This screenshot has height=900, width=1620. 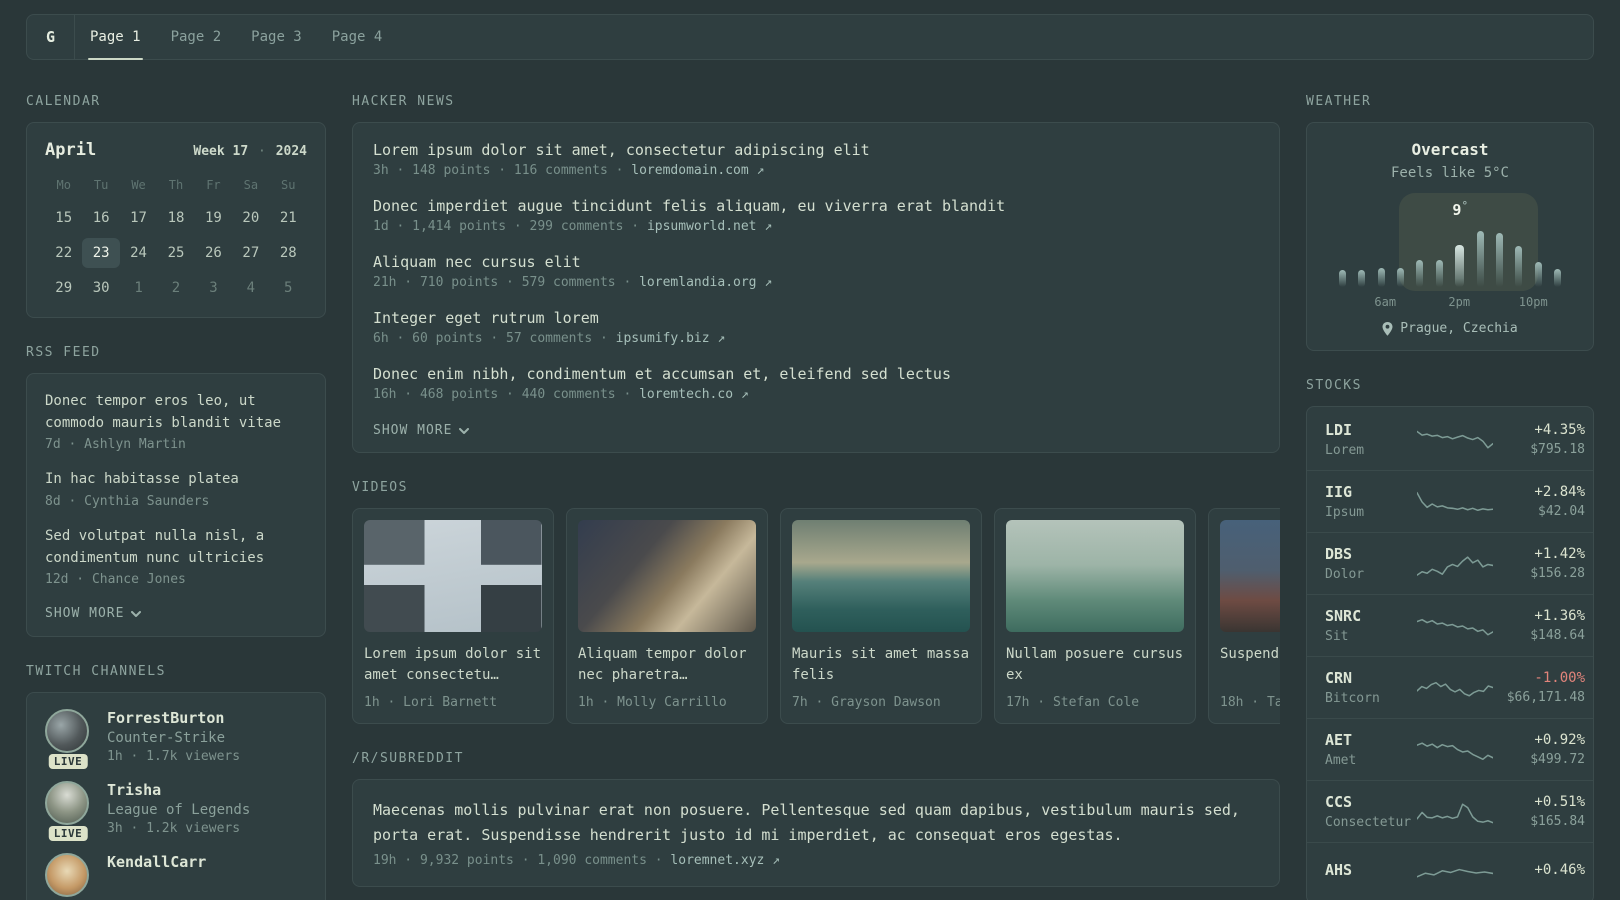 What do you see at coordinates (68, 834) in the screenshot?
I see `live-badge: LIVE` at bounding box center [68, 834].